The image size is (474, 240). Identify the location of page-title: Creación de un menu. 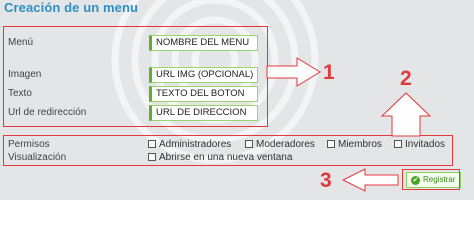
(71, 7).